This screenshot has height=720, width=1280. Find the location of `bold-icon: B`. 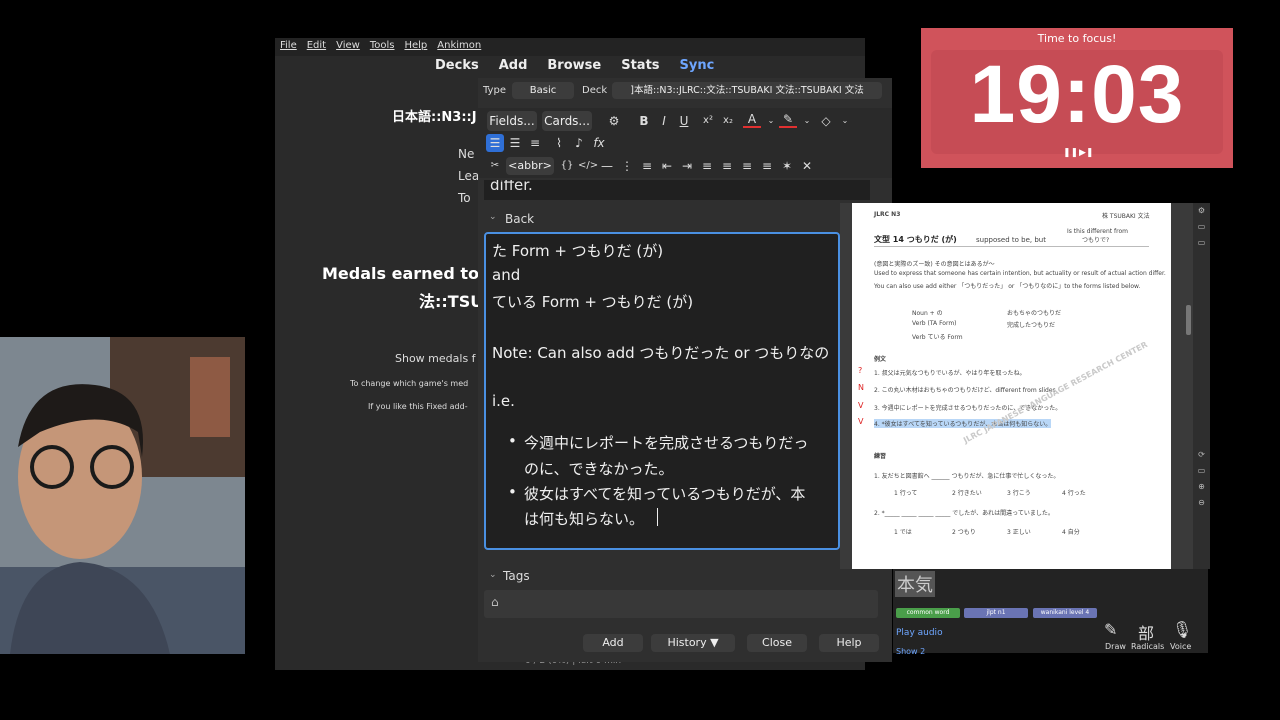

bold-icon: B is located at coordinates (644, 121).